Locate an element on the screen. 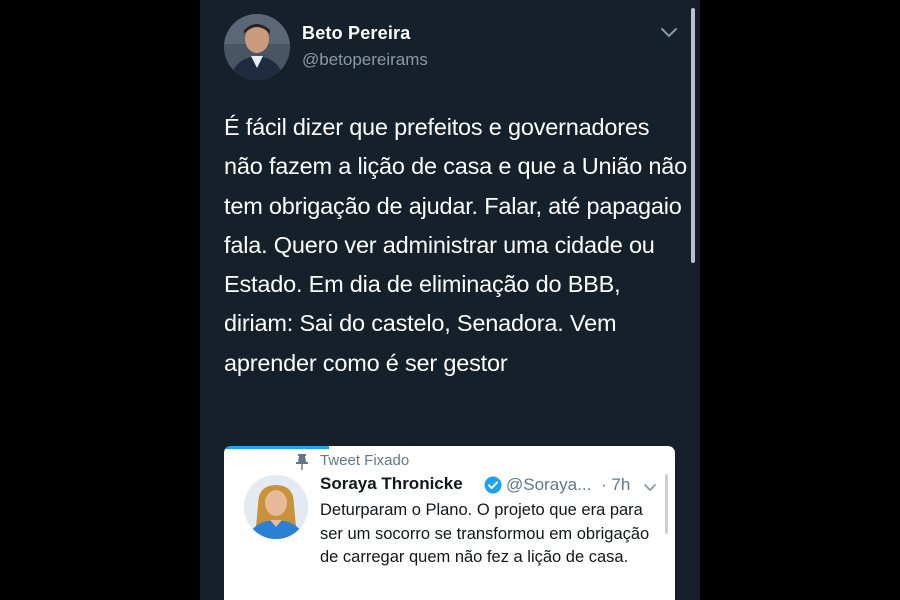 Image resolution: width=900 pixels, height=600 pixels. quoted-author-name: Soraya Thronicke is located at coordinates (391, 484).